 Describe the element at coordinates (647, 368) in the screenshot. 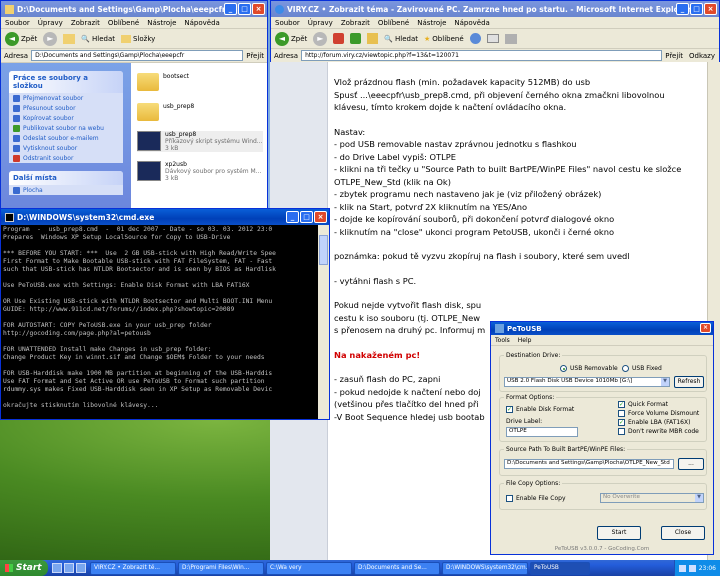

I see `radio-label: USB Fixed` at that location.